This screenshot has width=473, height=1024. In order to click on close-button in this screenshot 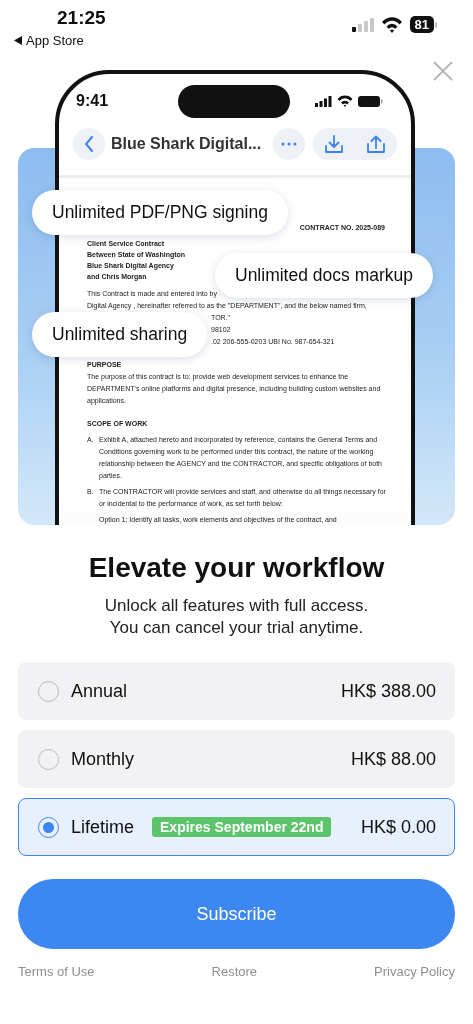, I will do `click(443, 71)`.